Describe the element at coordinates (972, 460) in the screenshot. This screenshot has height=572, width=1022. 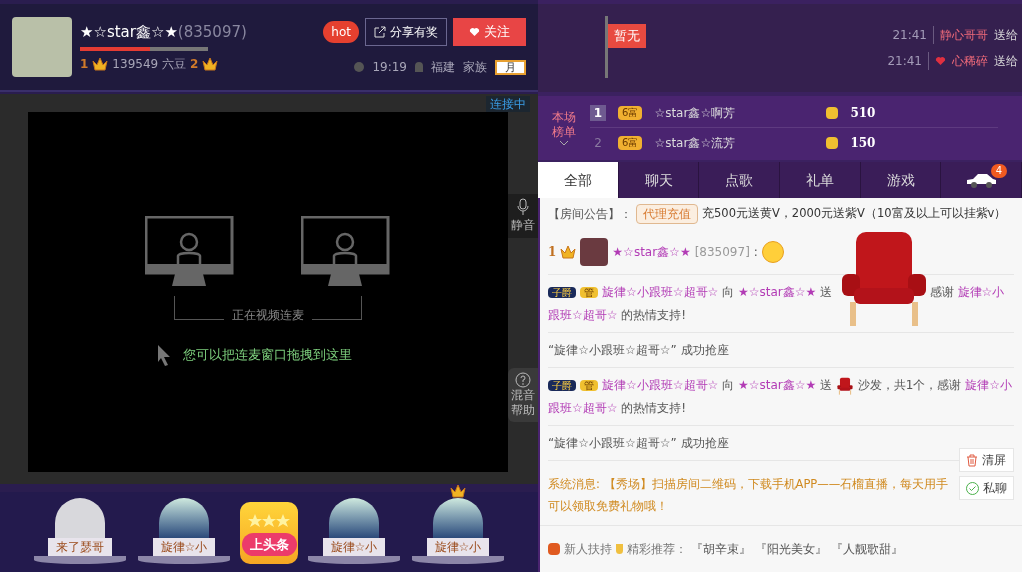
I see `trash-icon` at that location.